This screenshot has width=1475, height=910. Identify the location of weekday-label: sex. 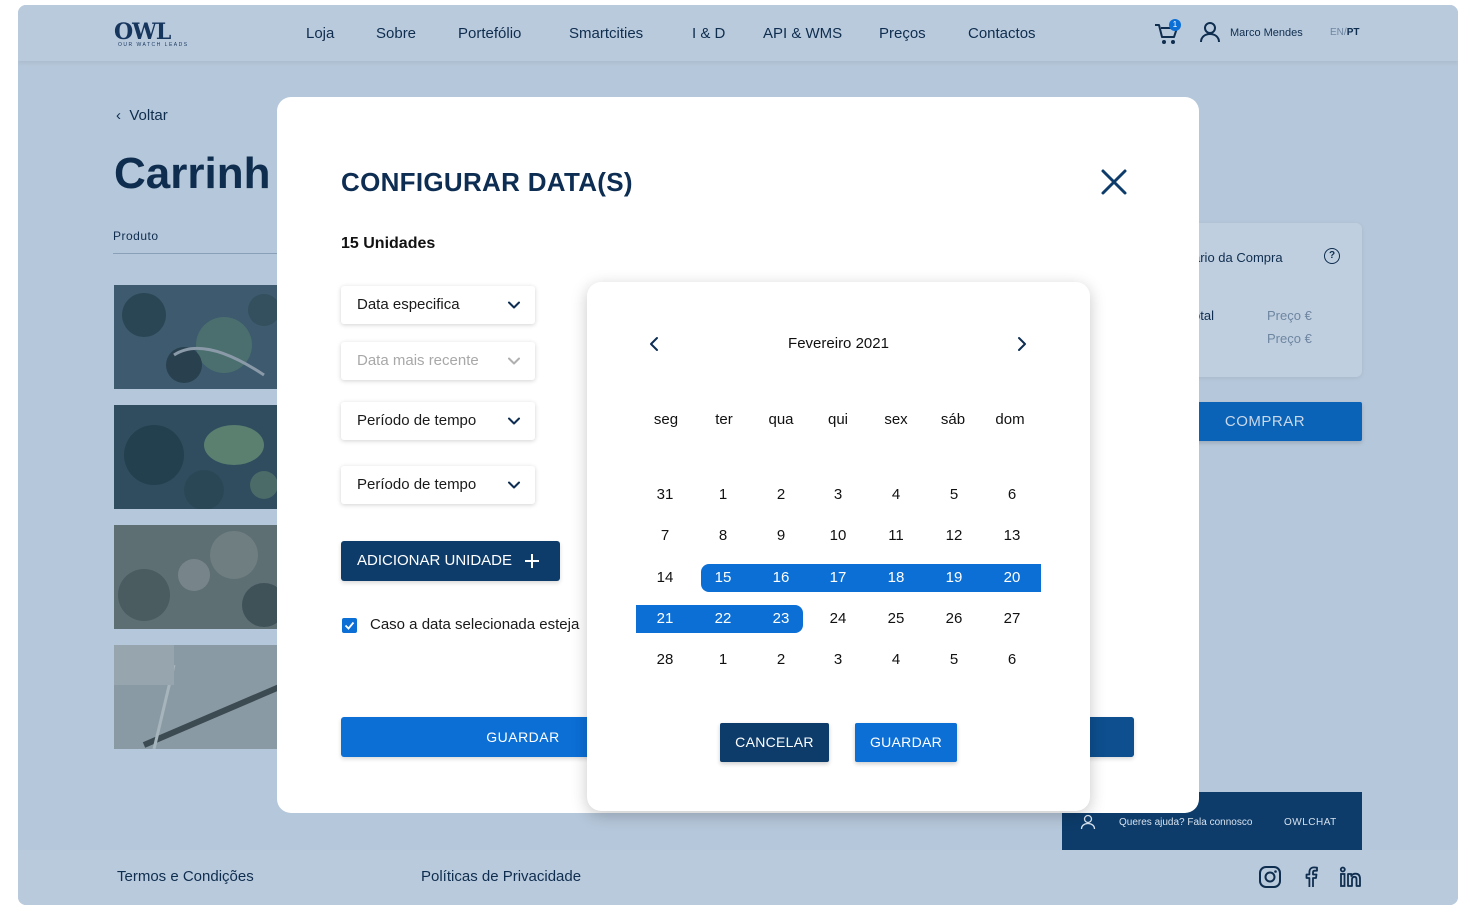
(896, 419).